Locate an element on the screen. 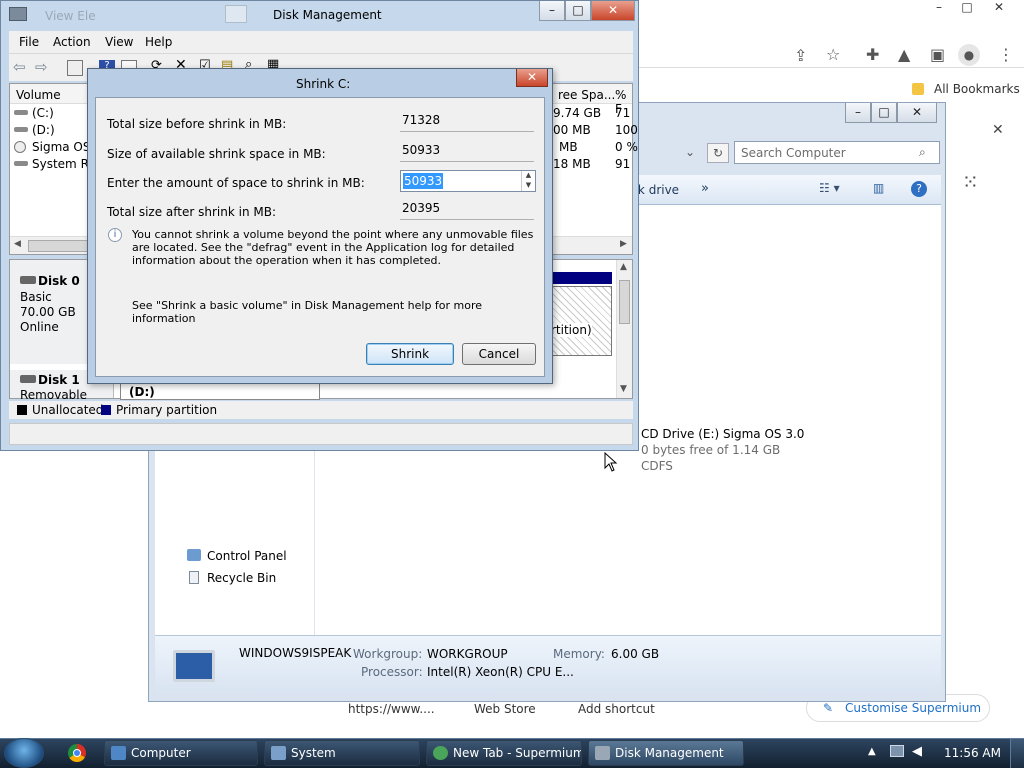 This screenshot has width=1024, height=768. tray-clock: 11:56 AM is located at coordinates (972, 753).